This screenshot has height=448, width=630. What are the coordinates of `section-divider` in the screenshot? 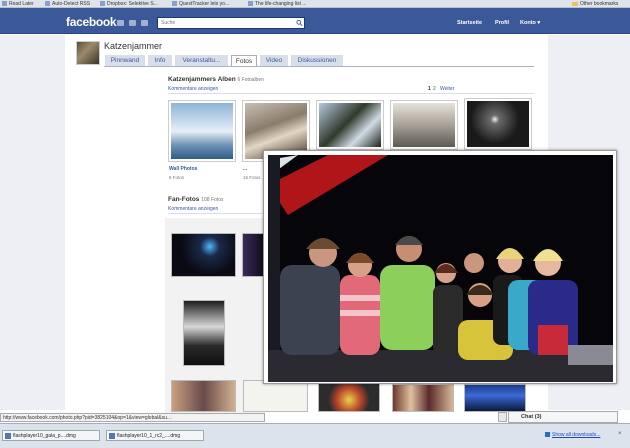 It's located at (351, 93).